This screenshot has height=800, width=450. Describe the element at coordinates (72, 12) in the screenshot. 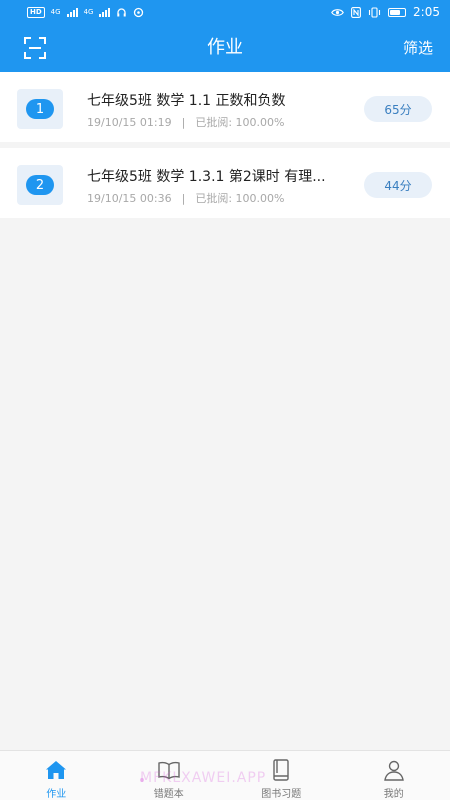

I see `signal-icon` at that location.